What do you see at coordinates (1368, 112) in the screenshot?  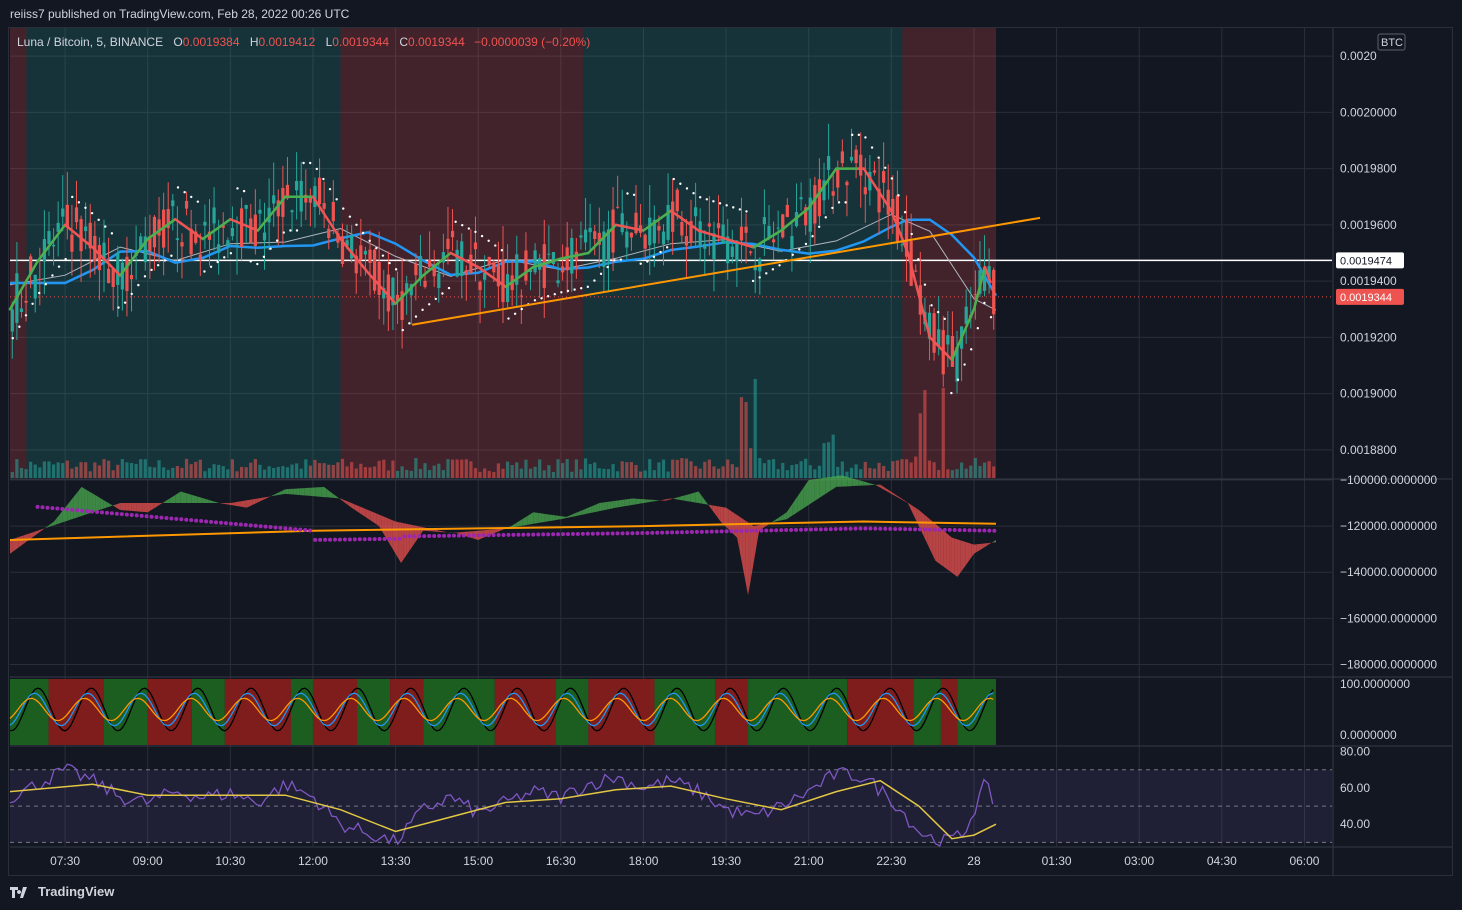 I see `price-axis-tick: 0.0020000` at bounding box center [1368, 112].